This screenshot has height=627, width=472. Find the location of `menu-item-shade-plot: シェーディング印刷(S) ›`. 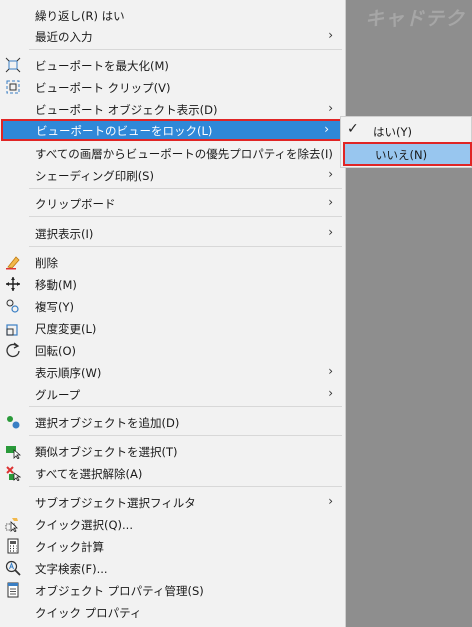

menu-item-shade-plot: シェーディング印刷(S) › is located at coordinates (172, 175).